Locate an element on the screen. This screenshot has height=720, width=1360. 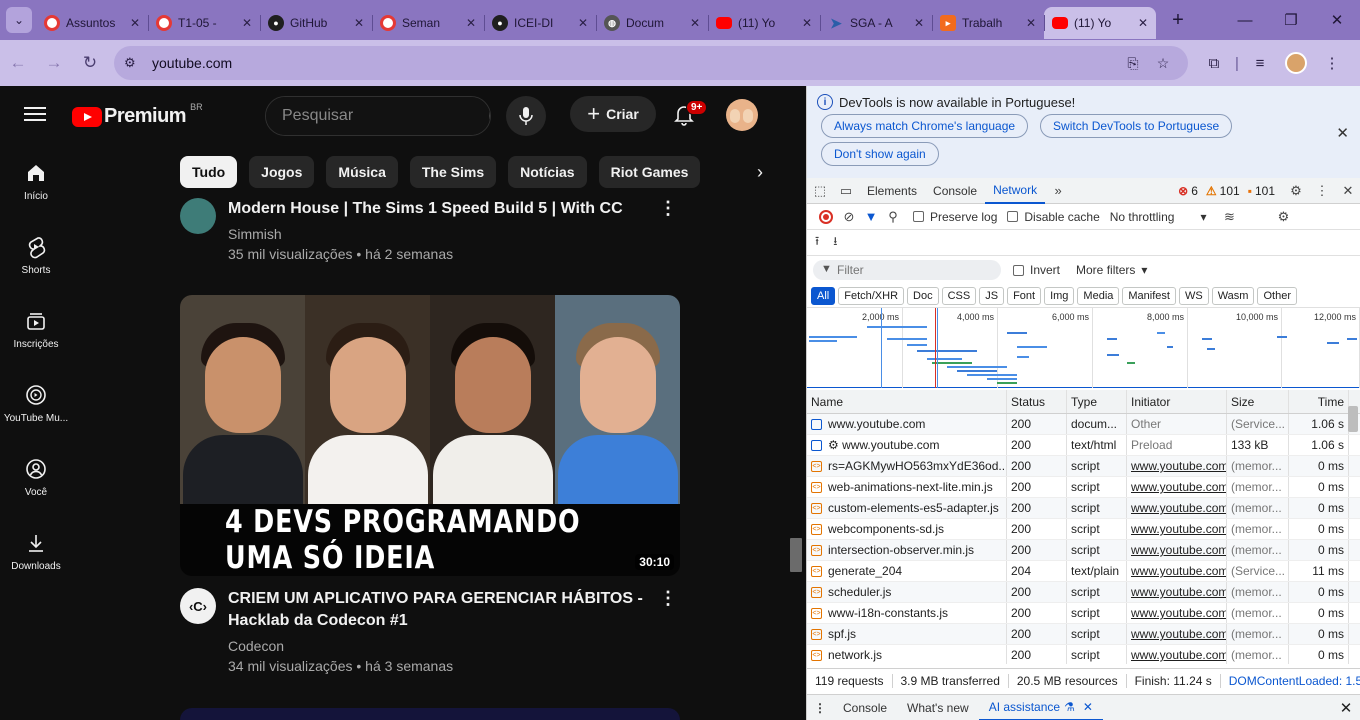
type-filter-button: CSS is located at coordinates (959, 295).